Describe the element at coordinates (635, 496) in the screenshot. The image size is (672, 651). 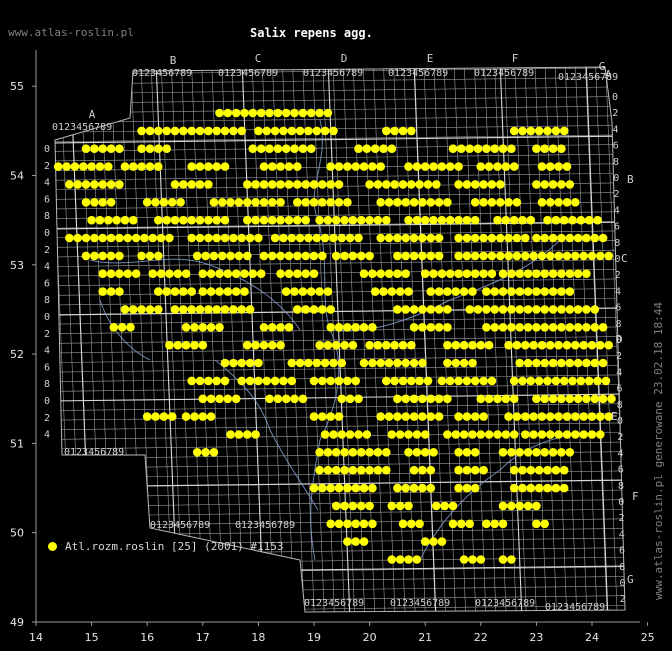
I see `grid-letter-right: F` at that location.